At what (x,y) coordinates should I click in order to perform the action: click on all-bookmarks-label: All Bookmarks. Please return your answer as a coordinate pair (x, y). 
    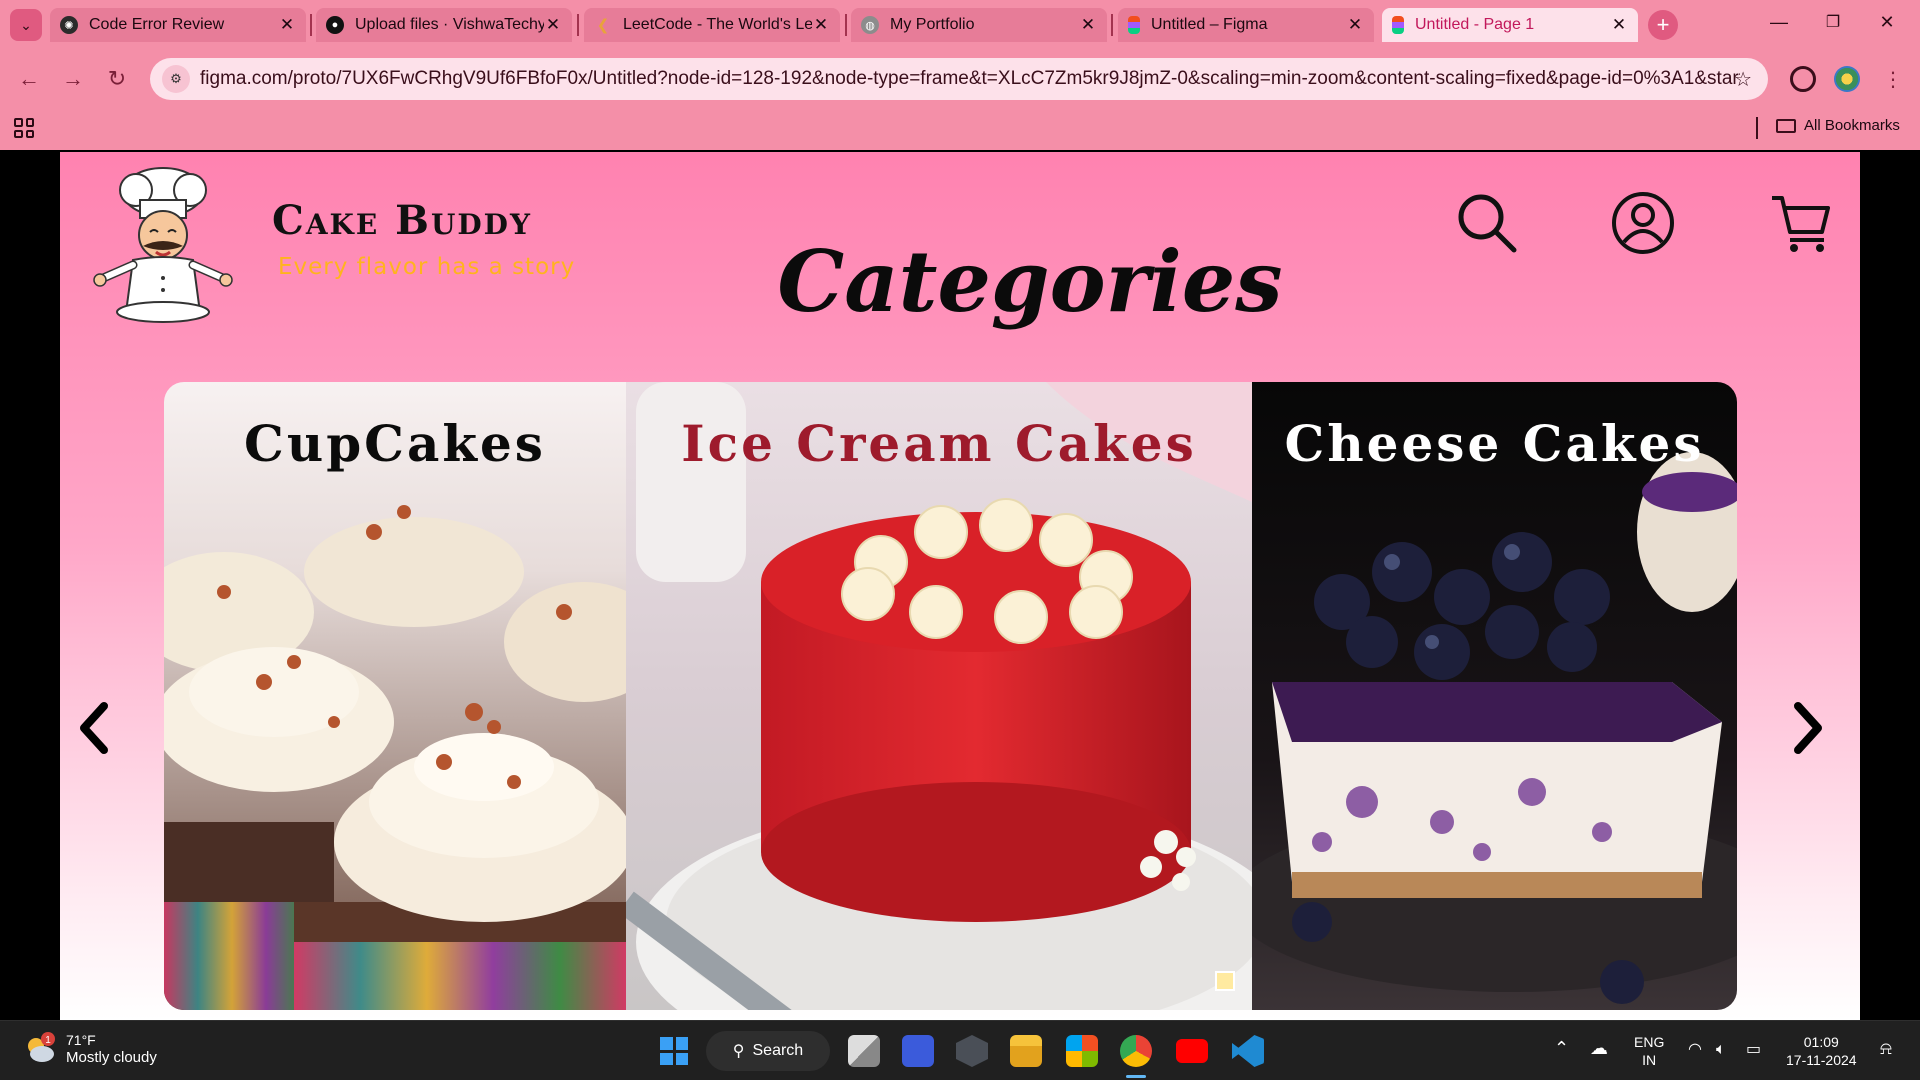
    Looking at the image, I should click on (1852, 125).